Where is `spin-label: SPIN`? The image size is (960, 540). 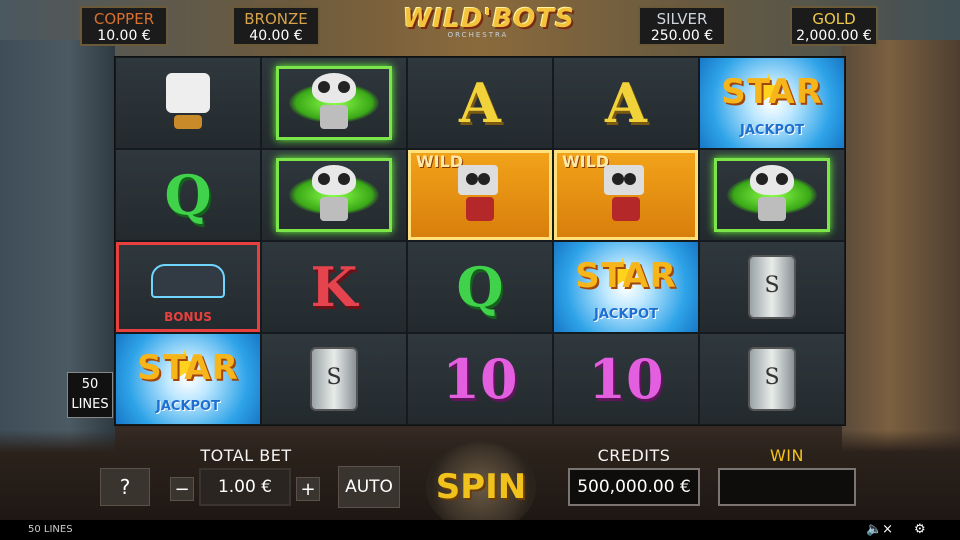
spin-label: SPIN is located at coordinates (481, 487).